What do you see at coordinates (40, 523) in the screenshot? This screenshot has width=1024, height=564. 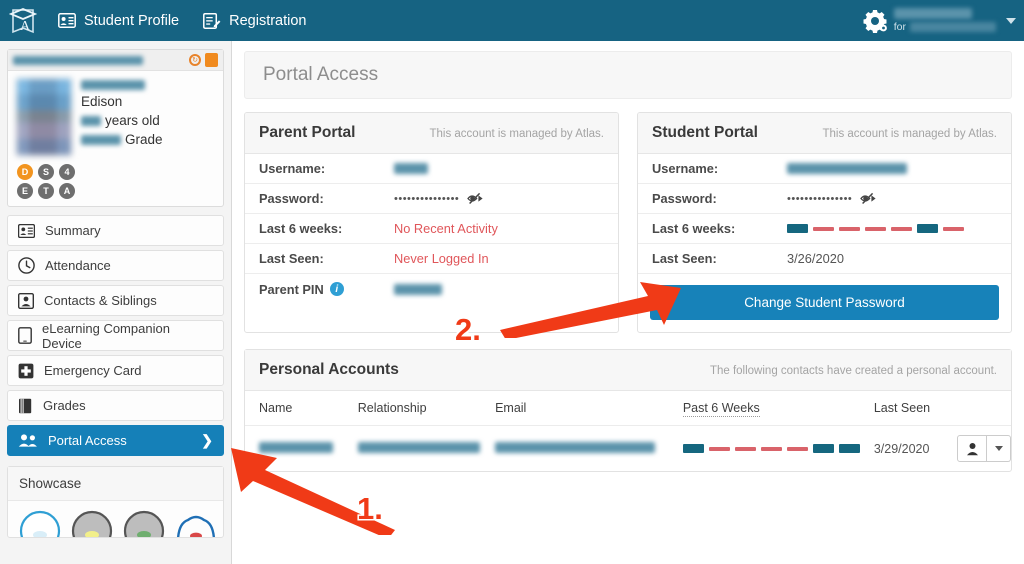 I see `gauge-blue-icon` at bounding box center [40, 523].